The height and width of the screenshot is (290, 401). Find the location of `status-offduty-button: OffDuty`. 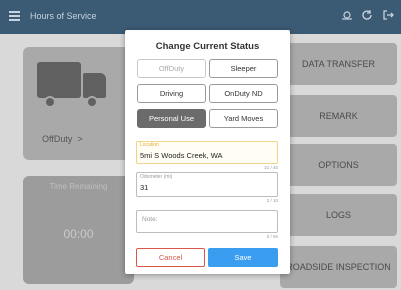

status-offduty-button: OffDuty is located at coordinates (171, 68).